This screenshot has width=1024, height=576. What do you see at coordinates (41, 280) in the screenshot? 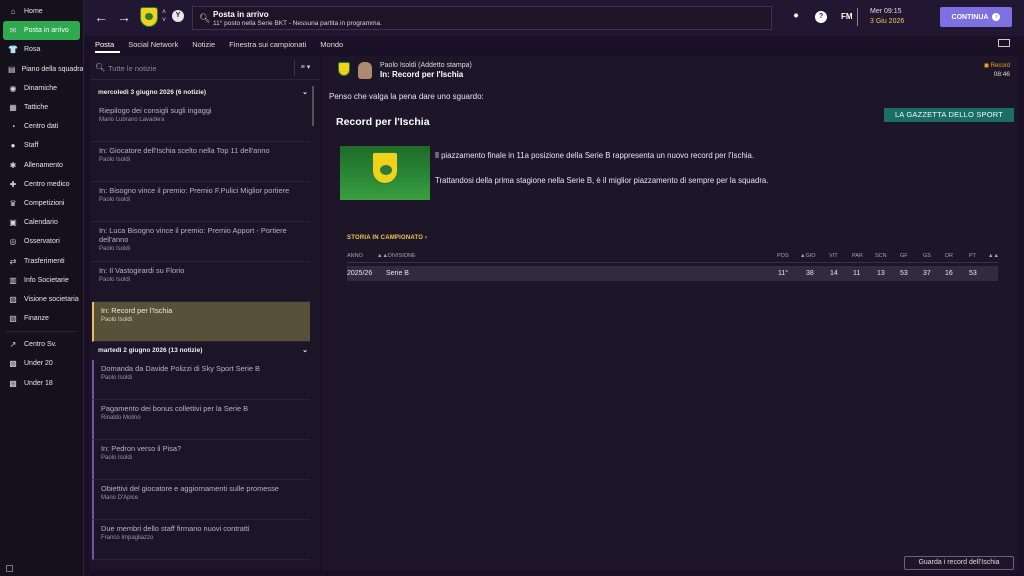
I see `sidebar-item: ▥ Info Societarie` at bounding box center [41, 280].